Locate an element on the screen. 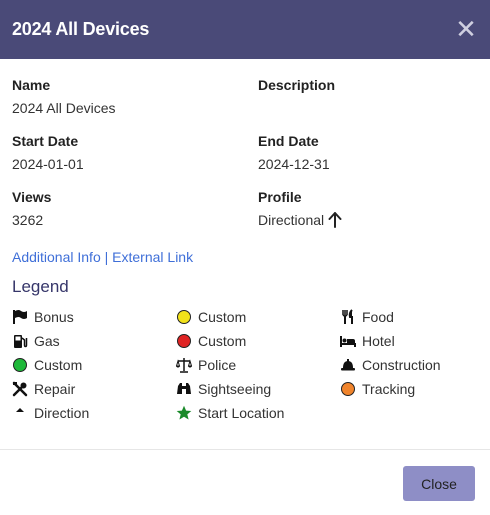 This screenshot has width=490, height=515. legend-item-custom-yellow: Custom is located at coordinates (258, 317).